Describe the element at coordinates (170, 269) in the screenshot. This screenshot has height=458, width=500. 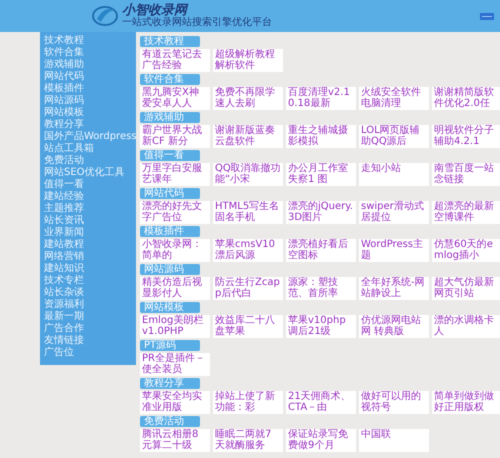
I see `section-title: 网站源码` at that location.